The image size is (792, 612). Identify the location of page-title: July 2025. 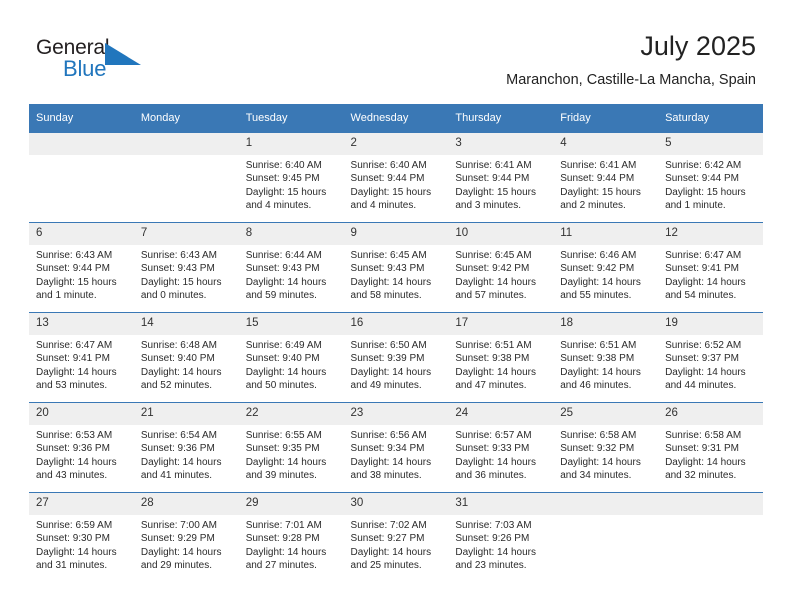
(698, 46).